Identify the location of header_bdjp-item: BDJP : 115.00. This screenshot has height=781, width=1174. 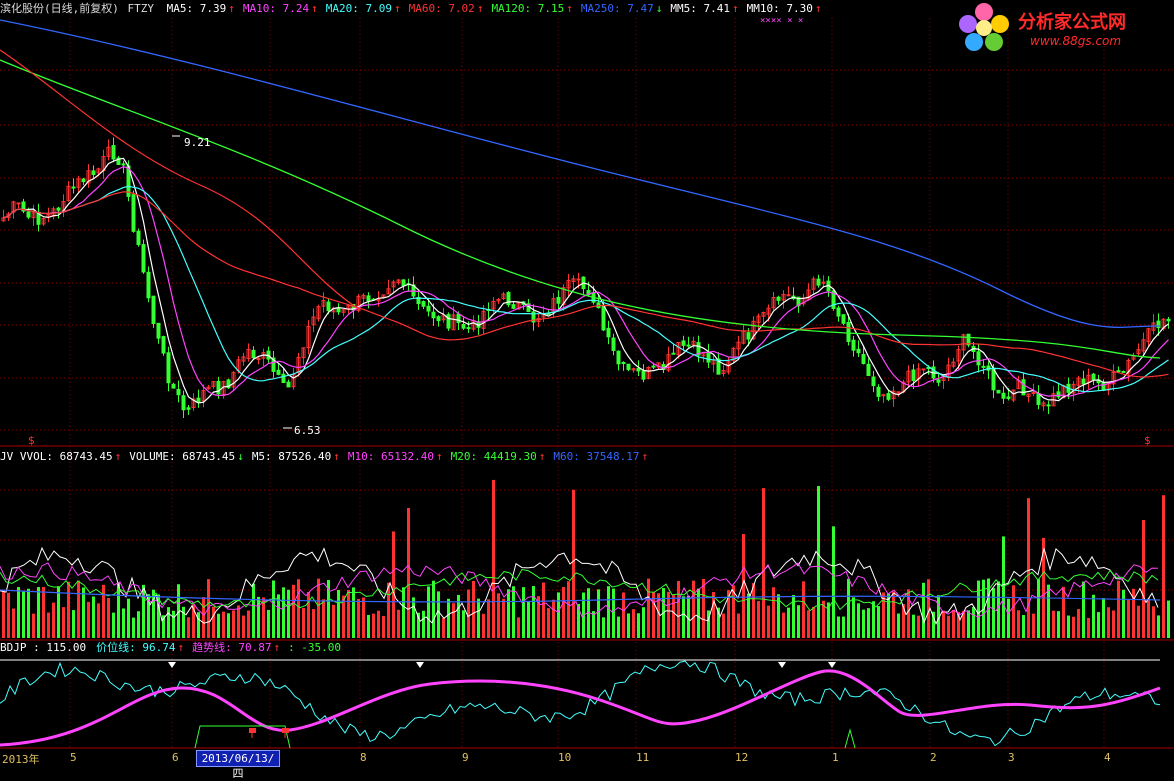
(43, 647).